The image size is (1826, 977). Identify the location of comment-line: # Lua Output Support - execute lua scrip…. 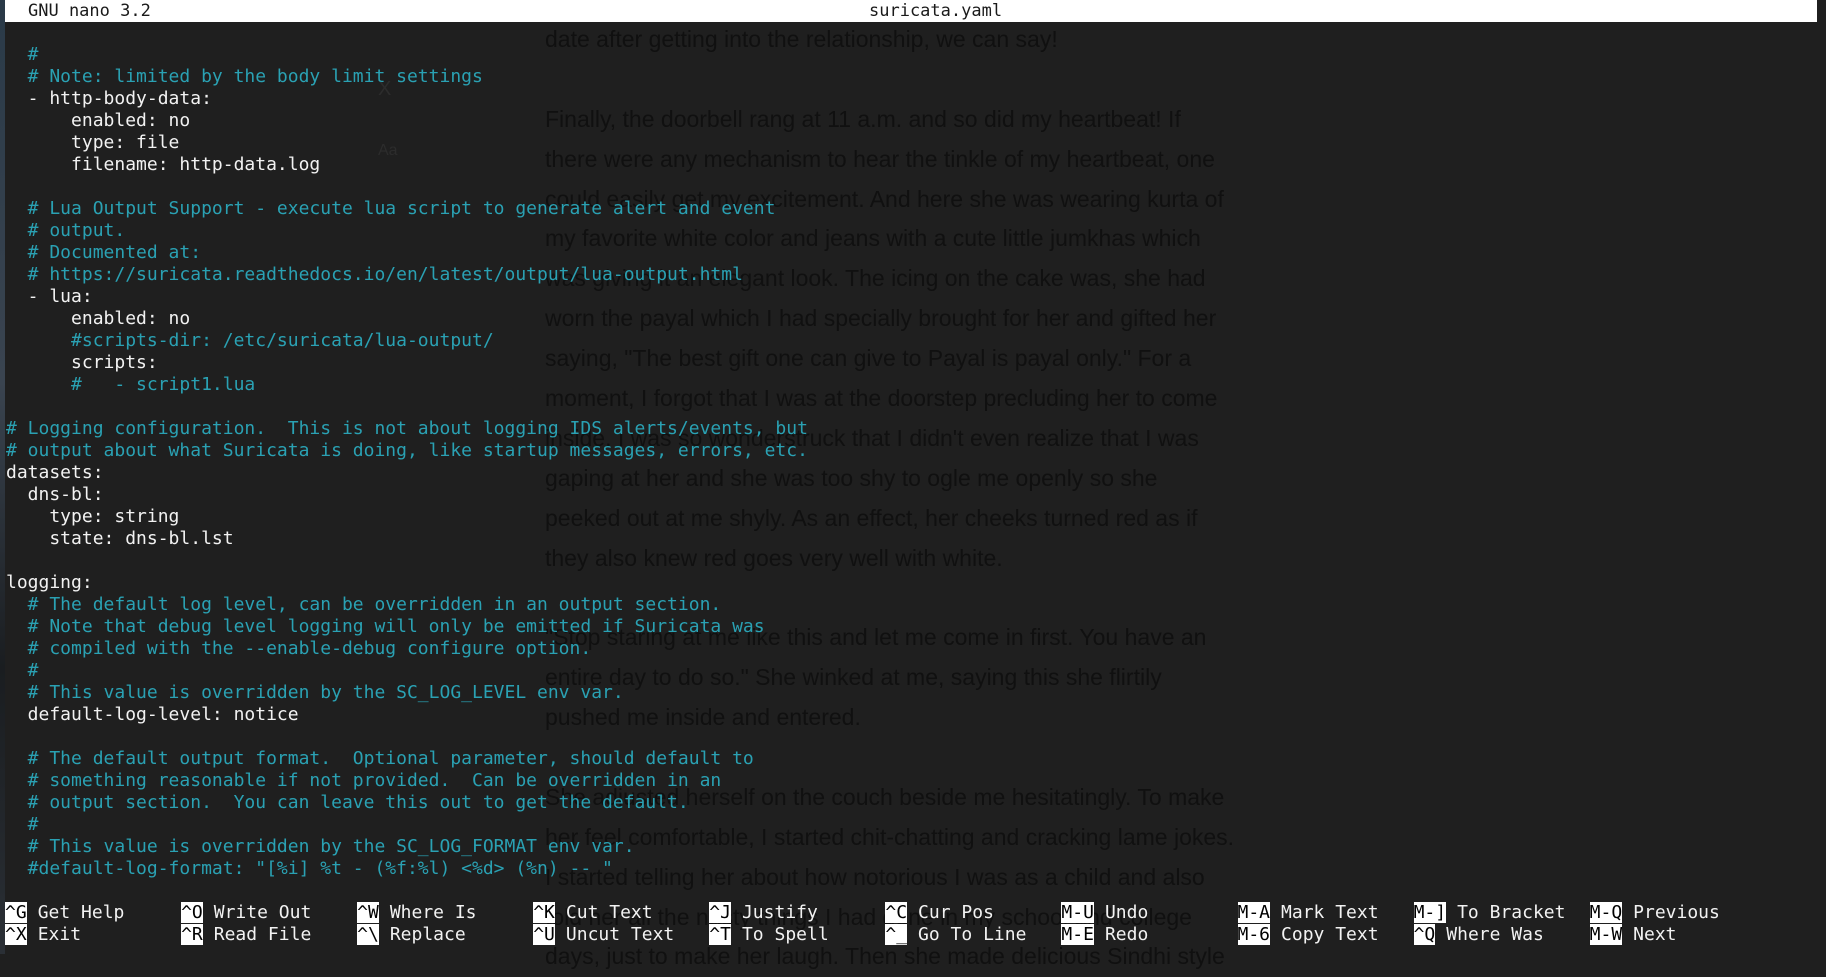
(407, 209).